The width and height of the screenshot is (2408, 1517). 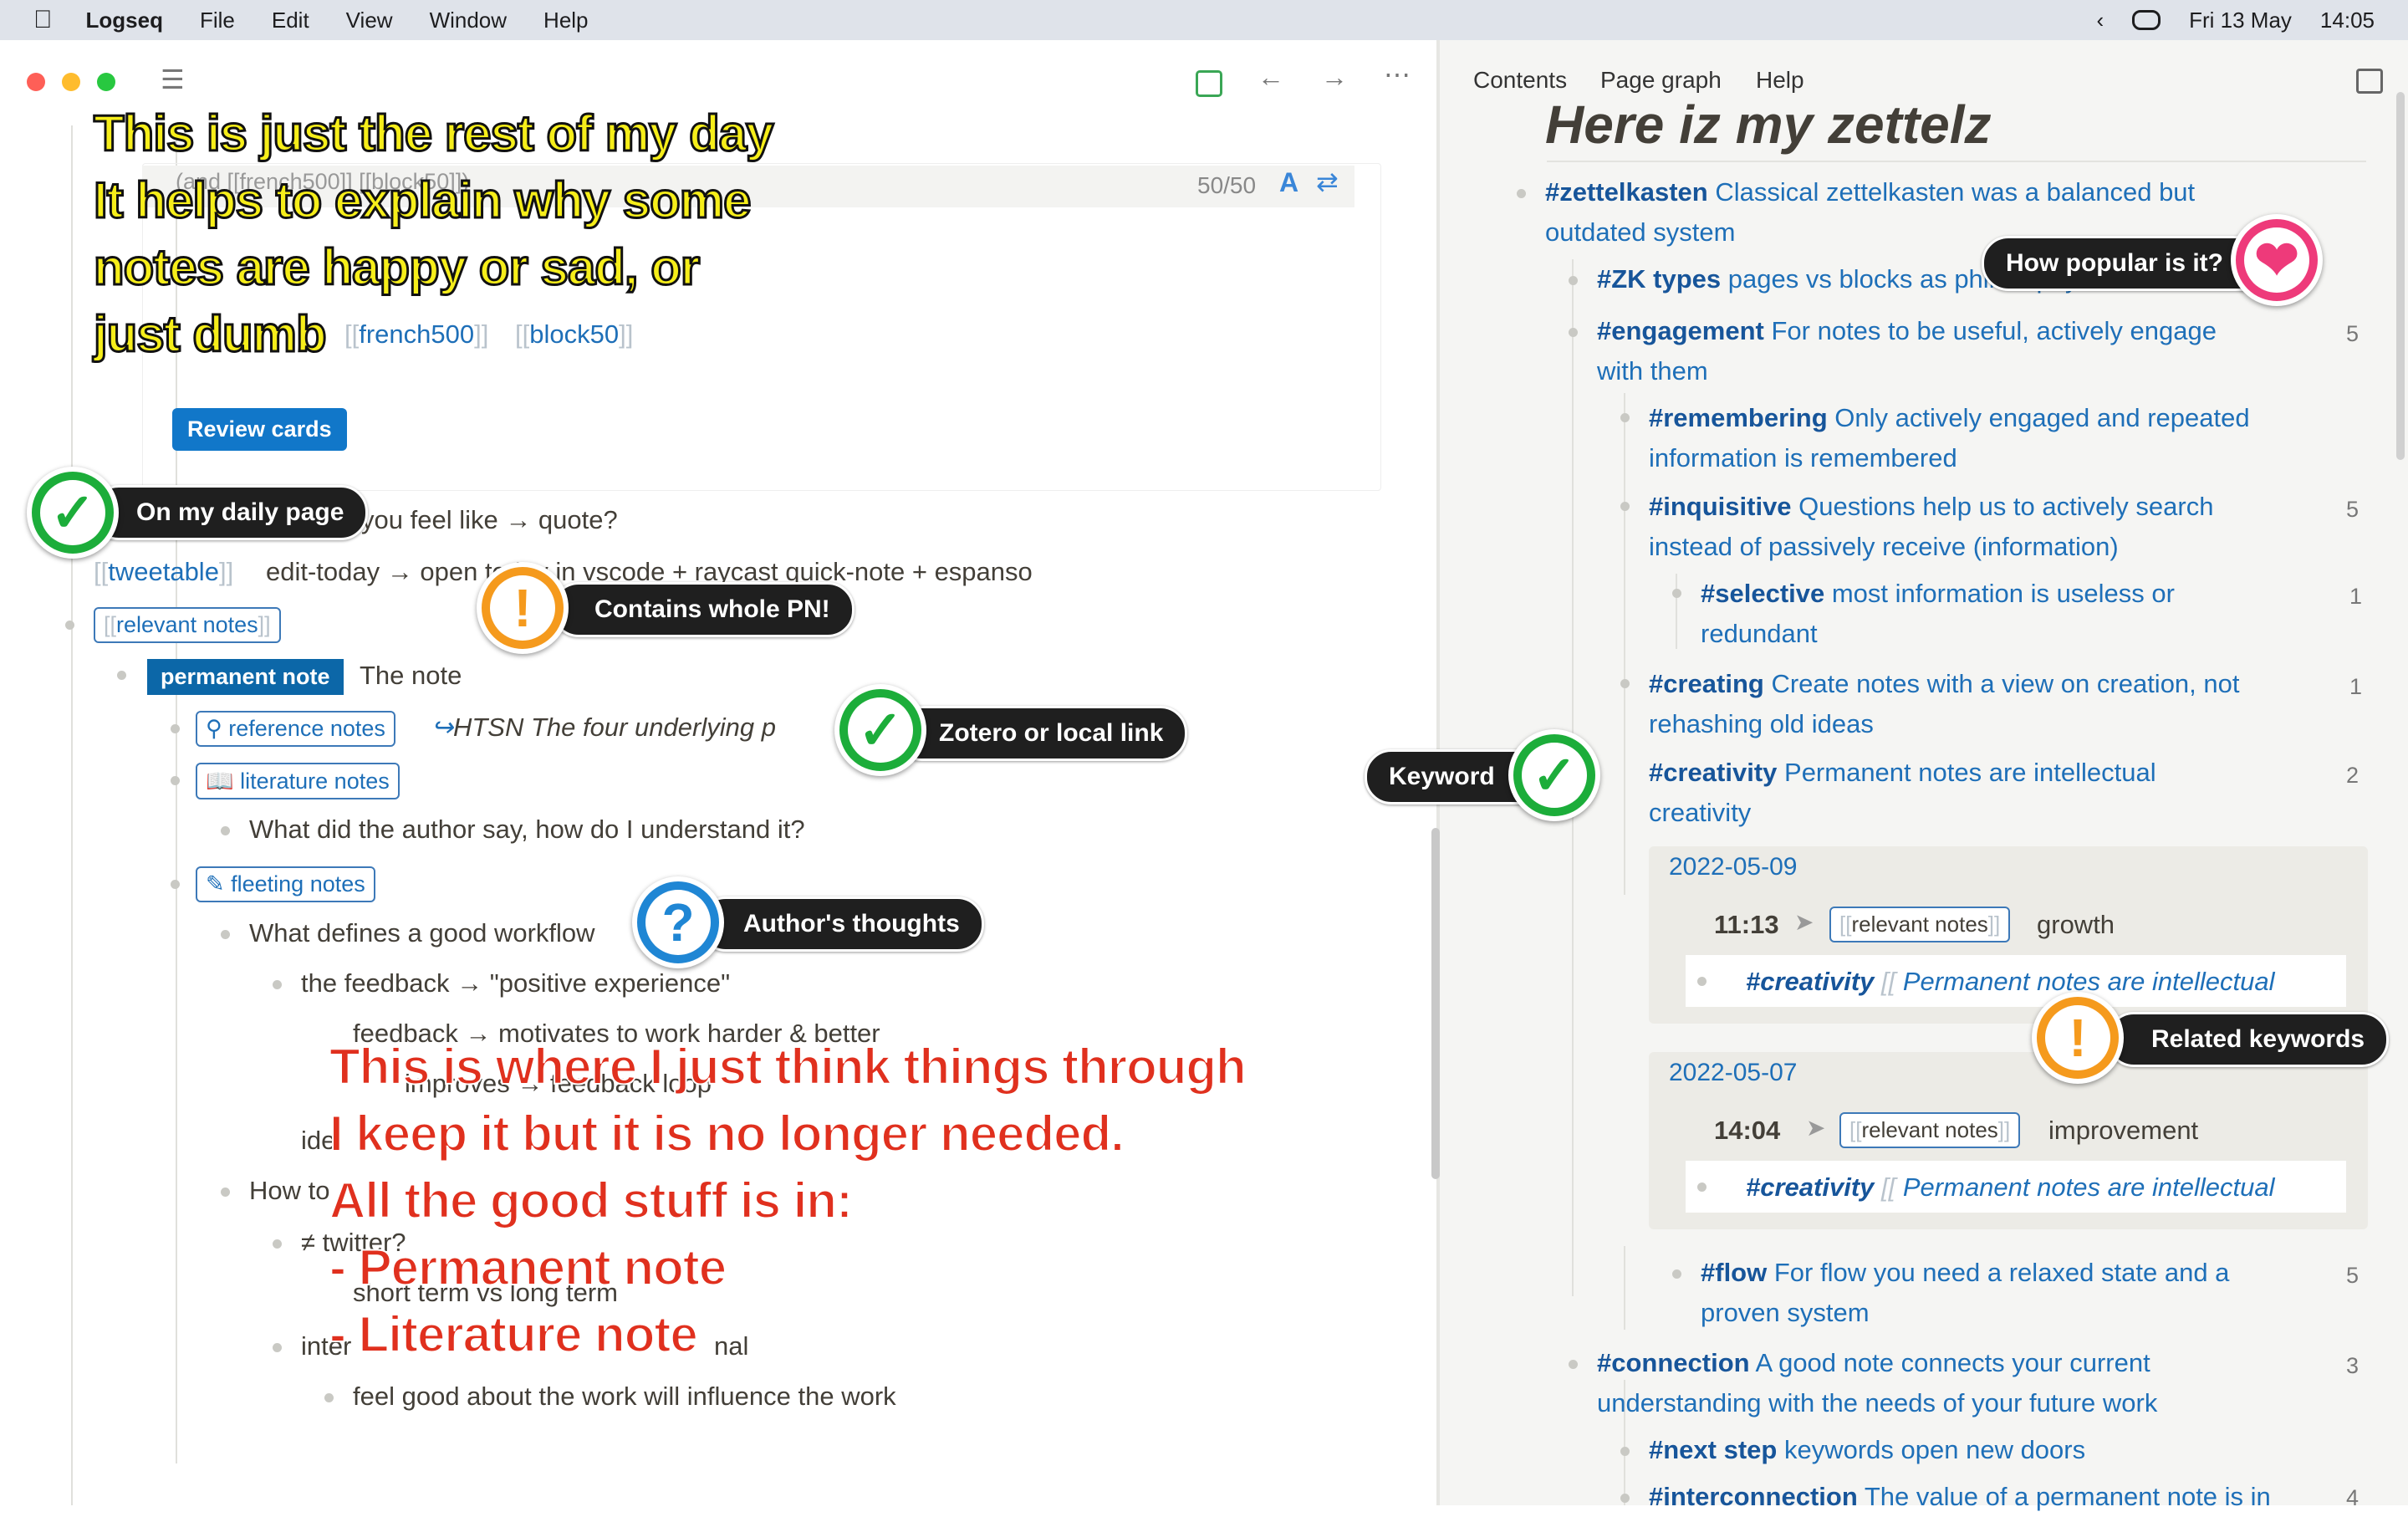 What do you see at coordinates (1271, 77) in the screenshot?
I see `back-arrow-icon: ←` at bounding box center [1271, 77].